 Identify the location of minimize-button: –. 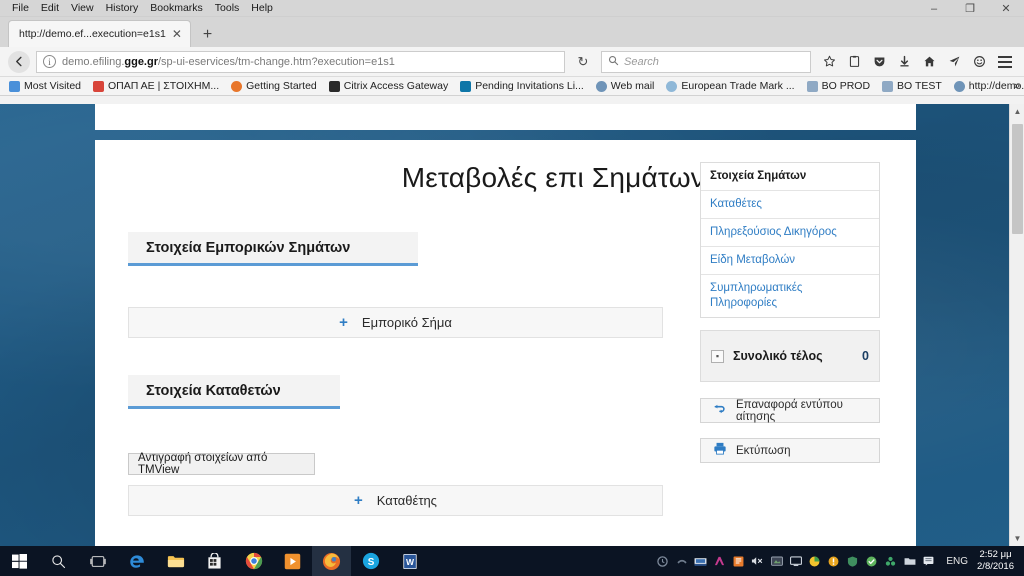
(934, 8).